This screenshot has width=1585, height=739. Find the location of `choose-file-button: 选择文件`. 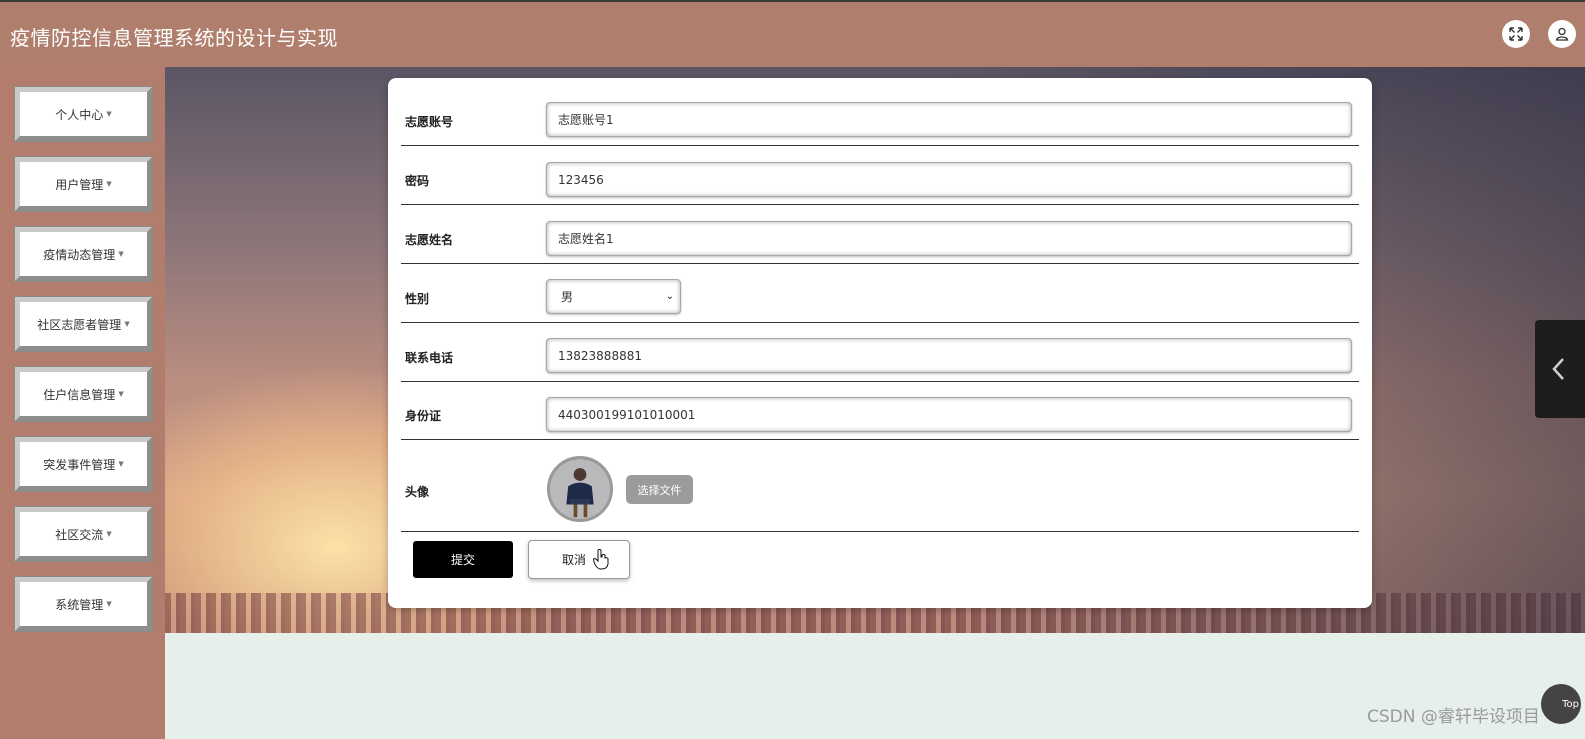

choose-file-button: 选择文件 is located at coordinates (659, 489).